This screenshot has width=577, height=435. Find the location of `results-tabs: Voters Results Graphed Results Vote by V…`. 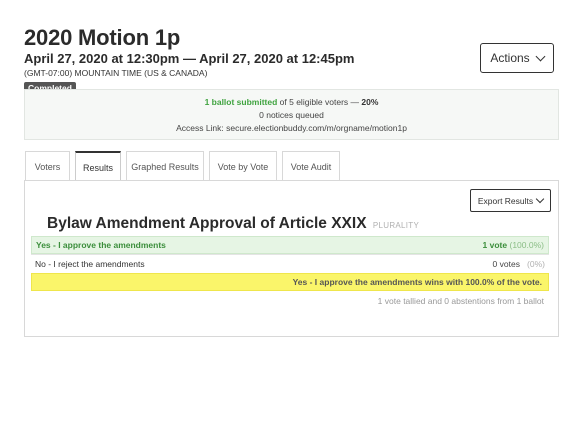

results-tabs: Voters Results Graphed Results Vote by V… is located at coordinates (185, 166).